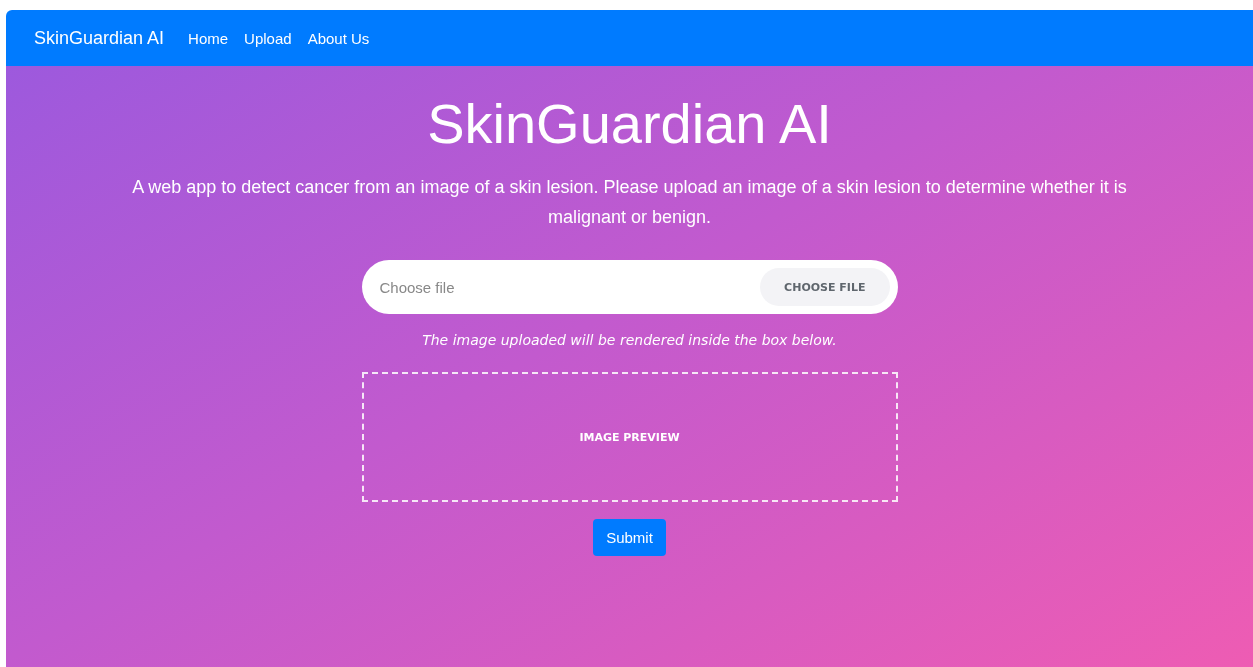 Image resolution: width=1253 pixels, height=667 pixels. I want to click on submit-button: Submit, so click(629, 537).